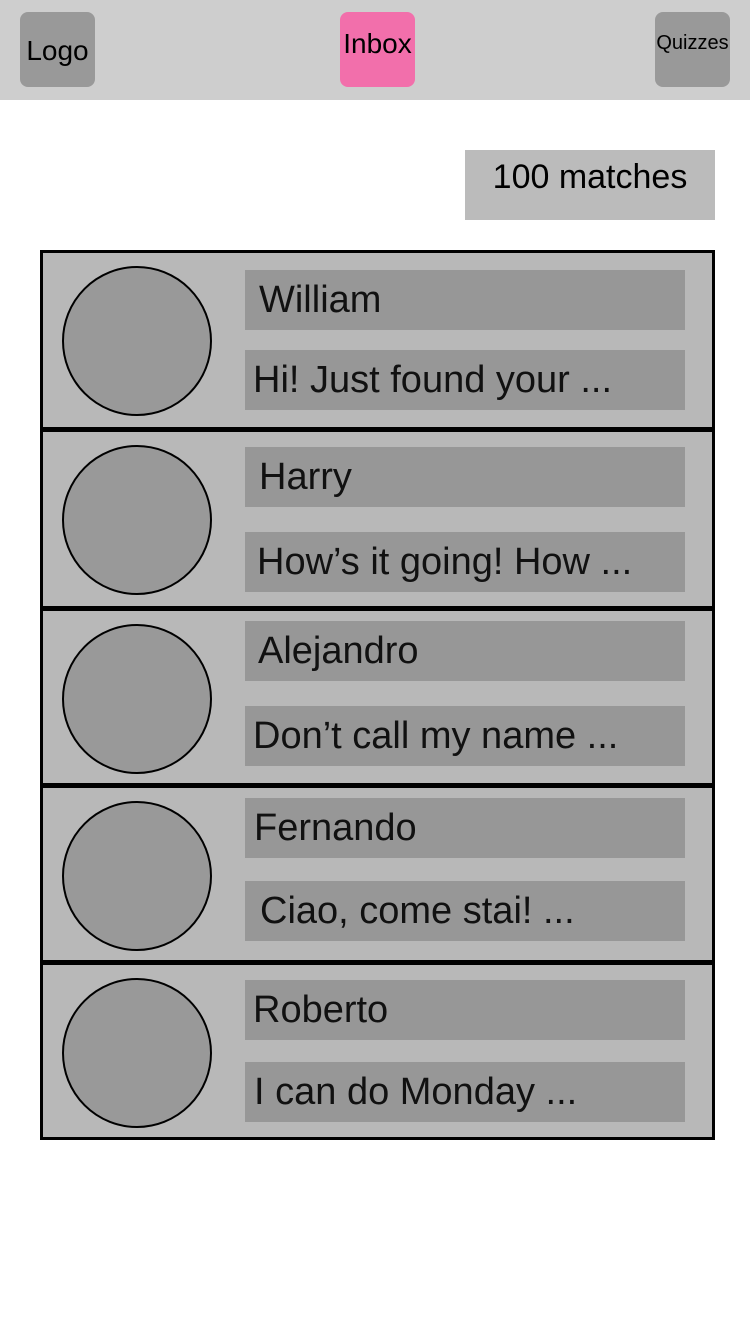  What do you see at coordinates (465, 828) in the screenshot?
I see `contact-name: Fernando` at bounding box center [465, 828].